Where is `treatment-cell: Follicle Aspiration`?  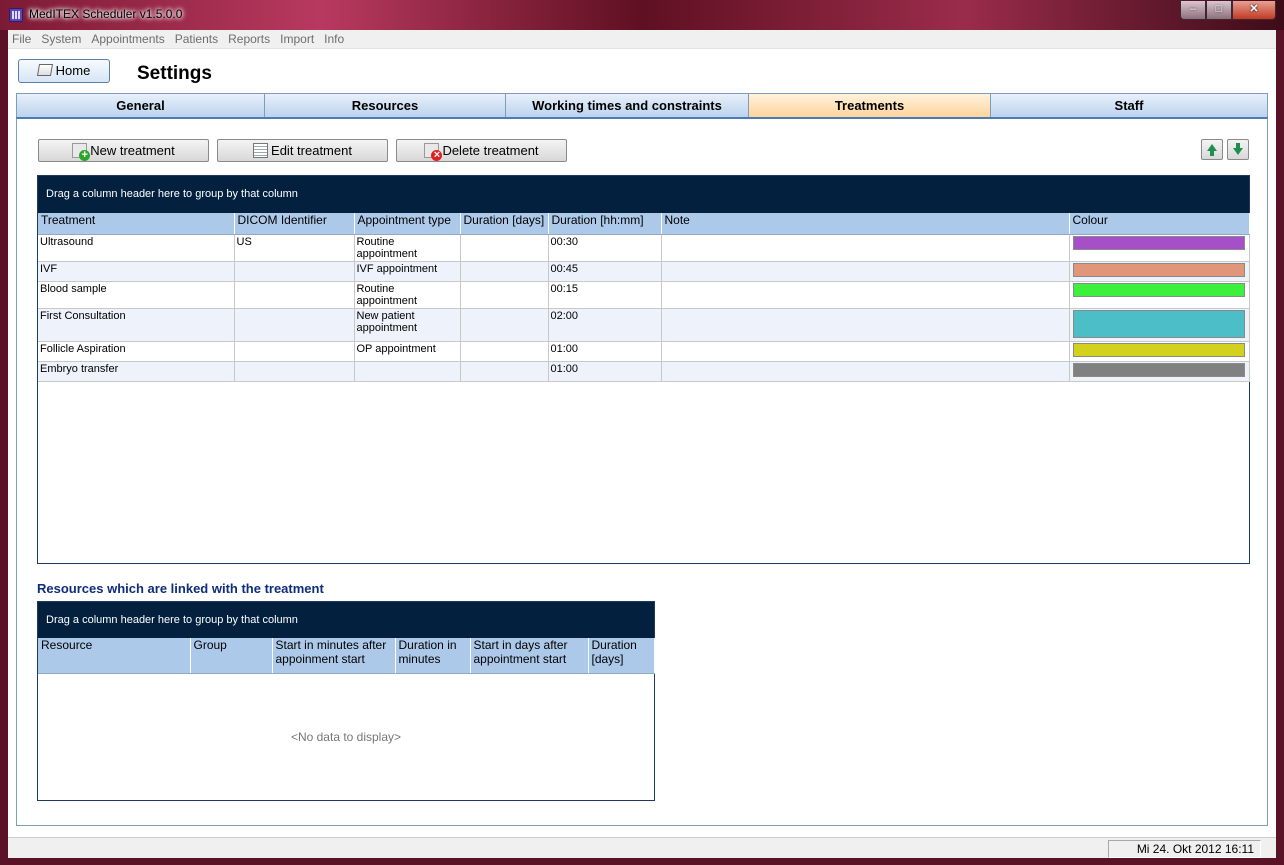
treatment-cell: Follicle Aspiration is located at coordinates (136, 351).